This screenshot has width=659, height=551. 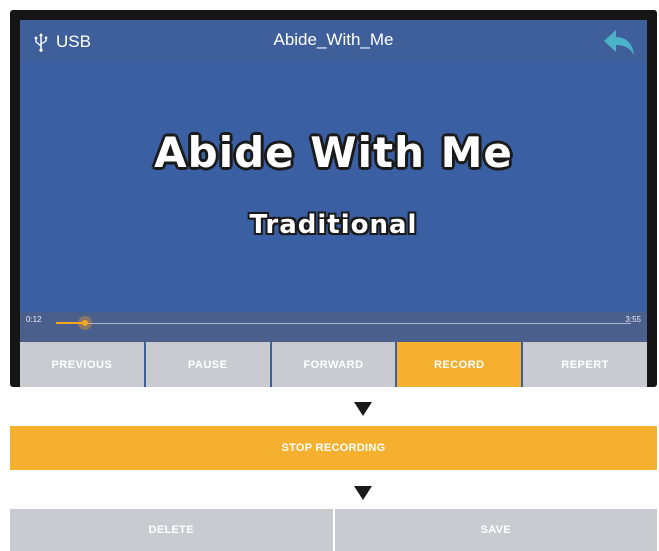 I want to click on current-time: 0:12, so click(x=34, y=319).